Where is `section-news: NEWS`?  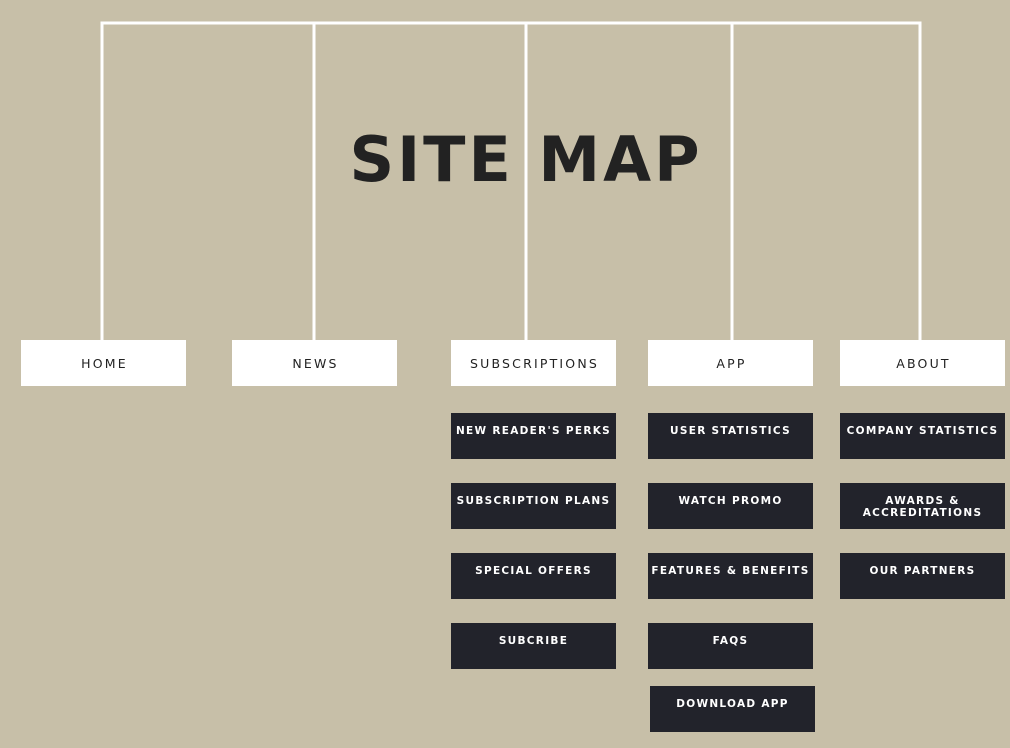 section-news: NEWS is located at coordinates (314, 363).